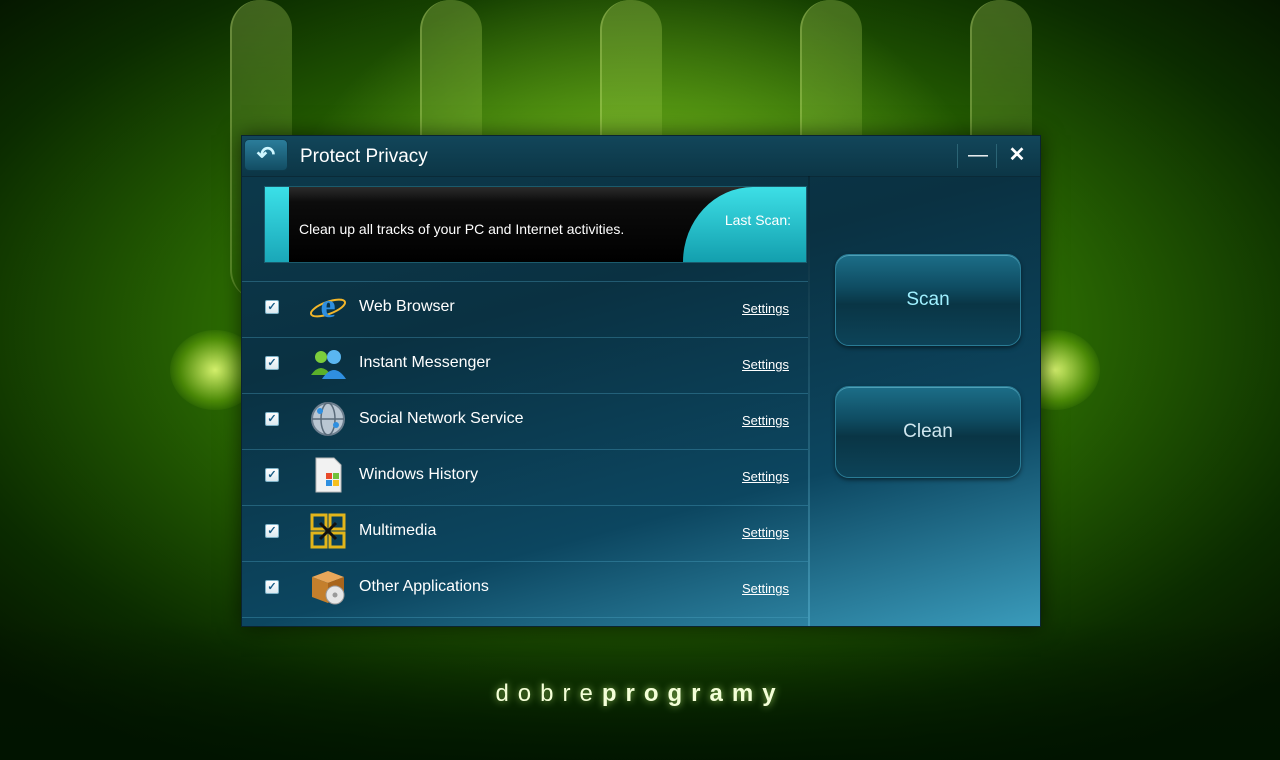 The width and height of the screenshot is (1280, 760). Describe the element at coordinates (364, 156) in the screenshot. I see `window-title: Protect Privacy` at that location.